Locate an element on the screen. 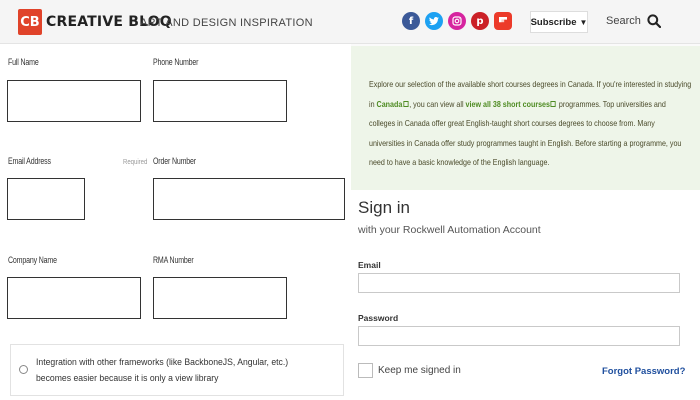  subscribe-label: Subscribe is located at coordinates (553, 22).